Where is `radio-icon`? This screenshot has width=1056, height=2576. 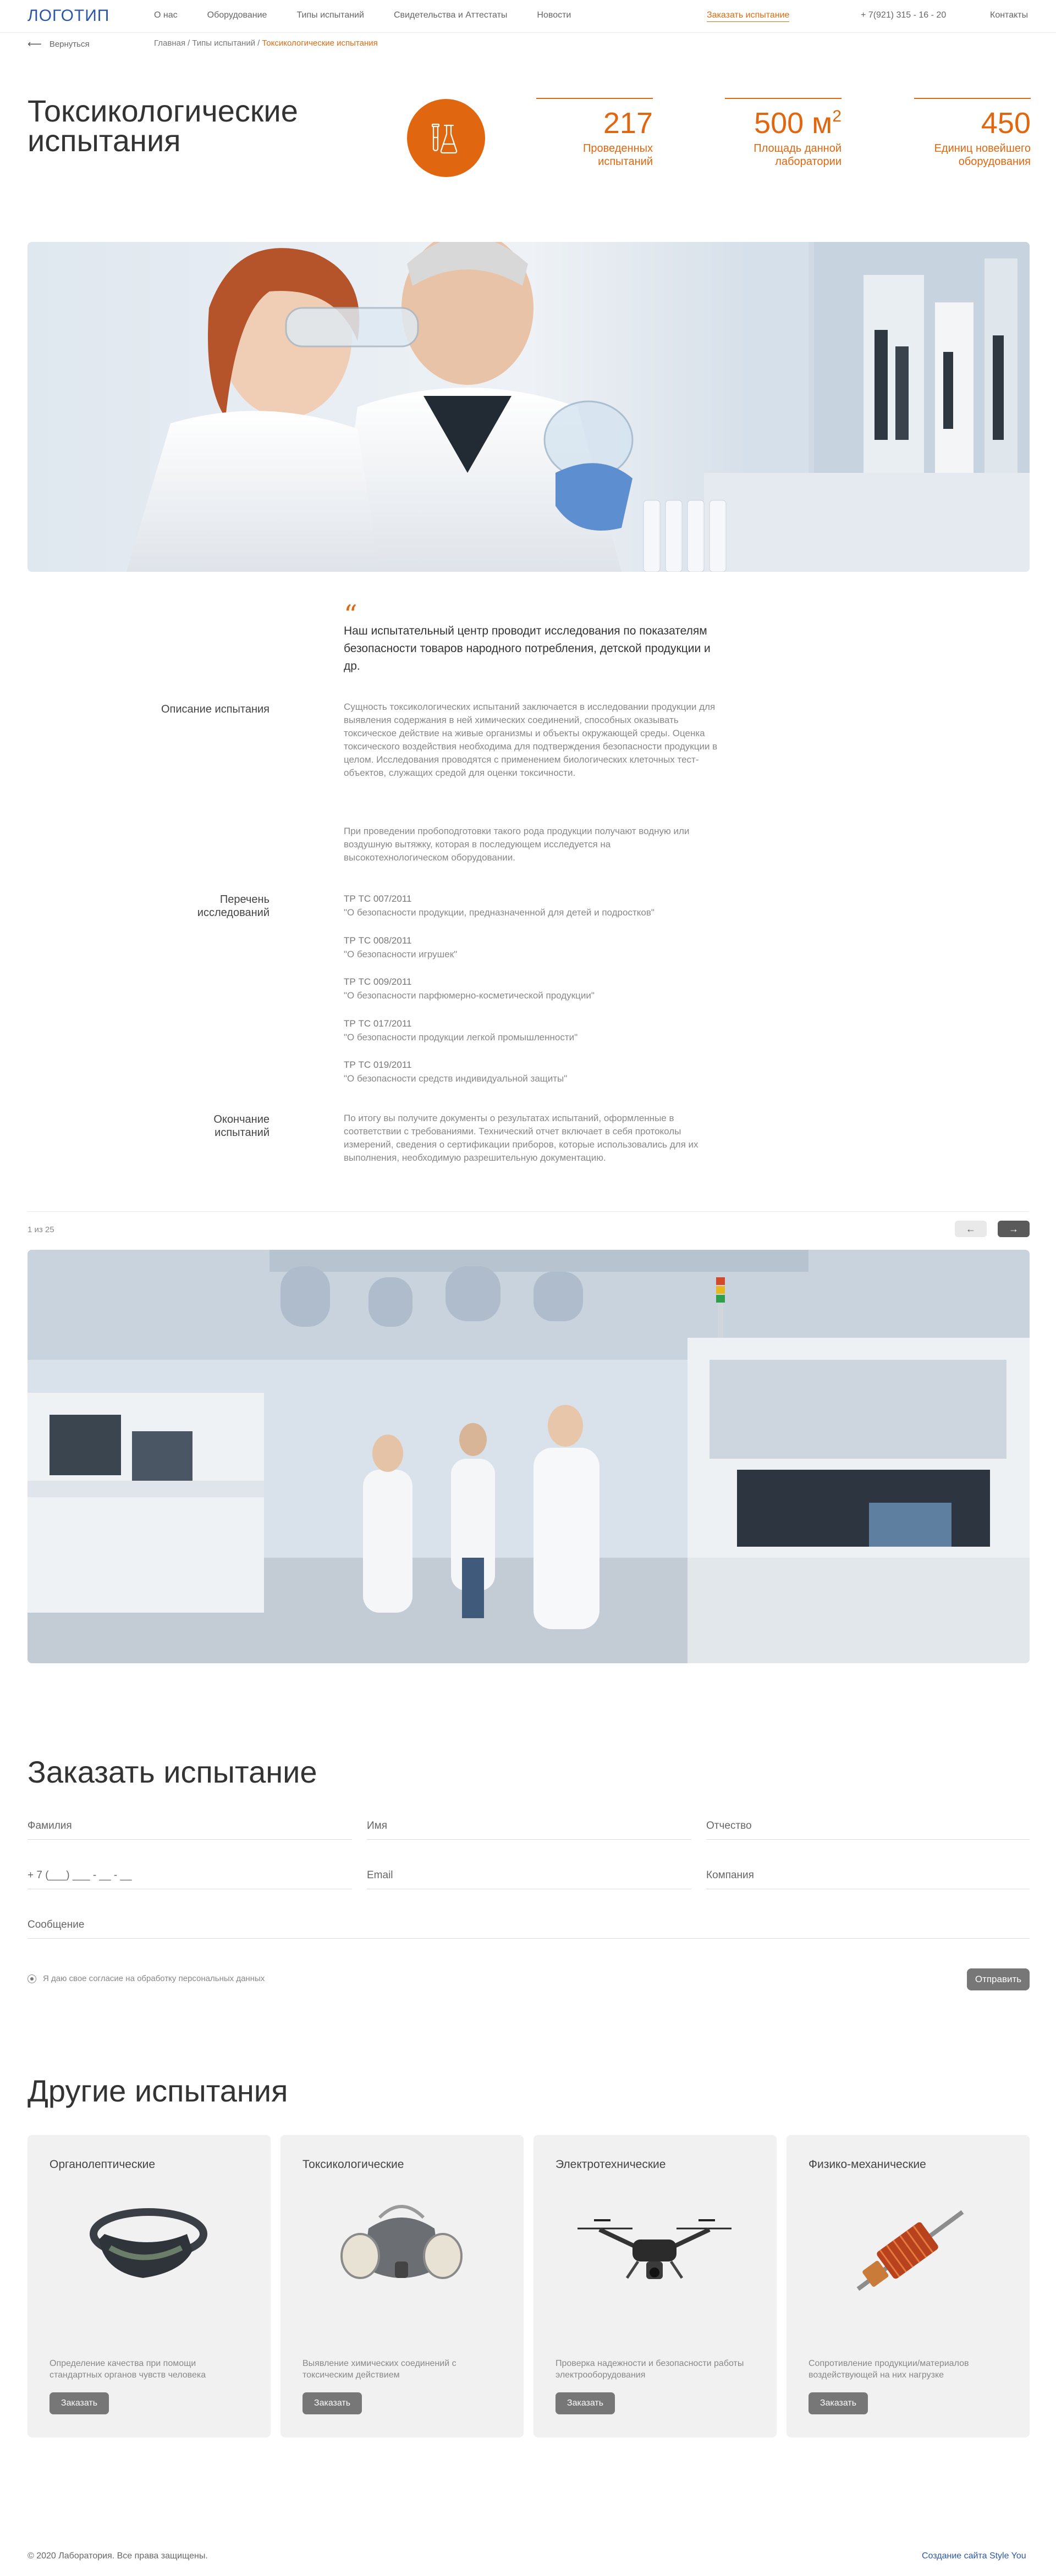 radio-icon is located at coordinates (32, 1978).